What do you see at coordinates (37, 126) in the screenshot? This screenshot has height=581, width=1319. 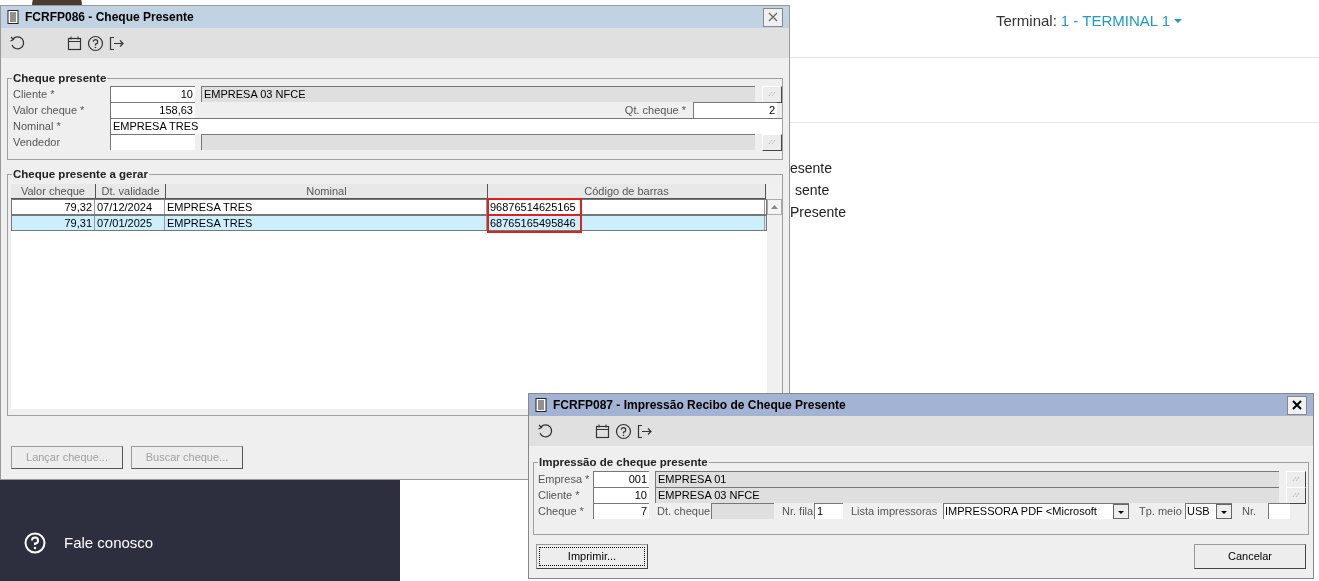 I see `field-label: Nominal *` at bounding box center [37, 126].